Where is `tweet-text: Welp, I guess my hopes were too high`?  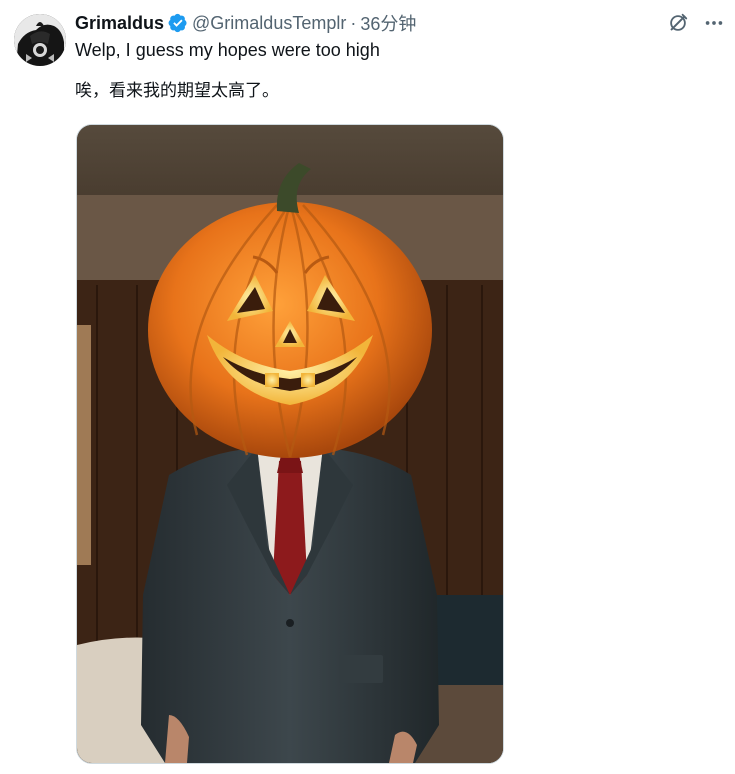
tweet-text: Welp, I guess my hopes were too high is located at coordinates (227, 50).